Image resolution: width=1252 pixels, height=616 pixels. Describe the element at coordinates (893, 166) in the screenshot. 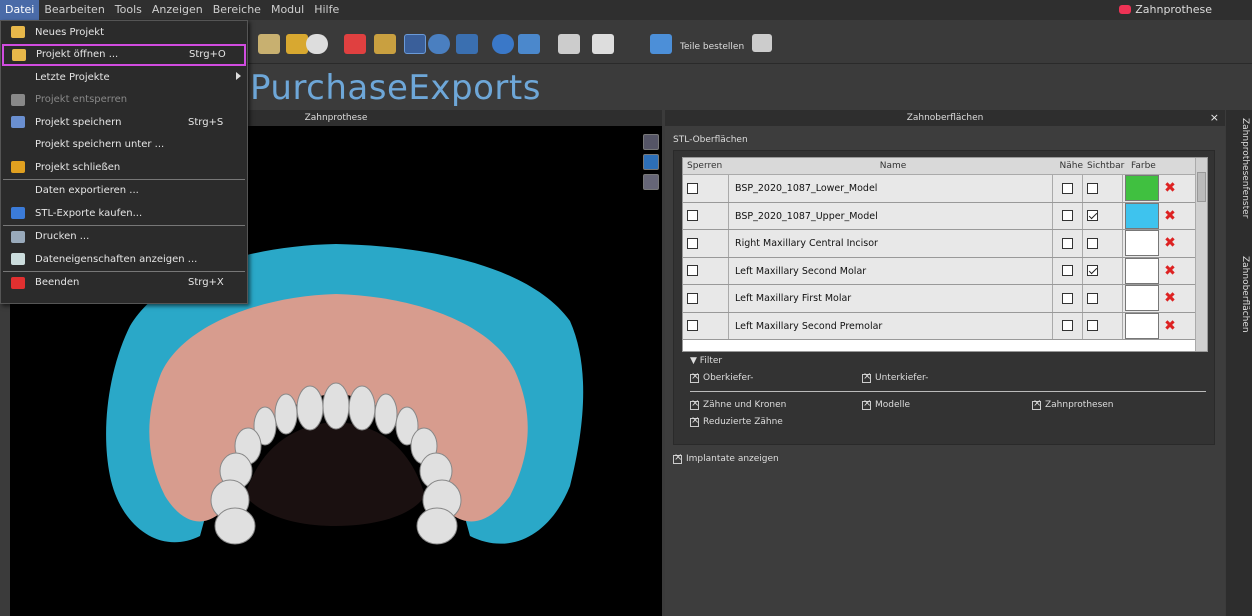

I see `col-name: Name` at that location.